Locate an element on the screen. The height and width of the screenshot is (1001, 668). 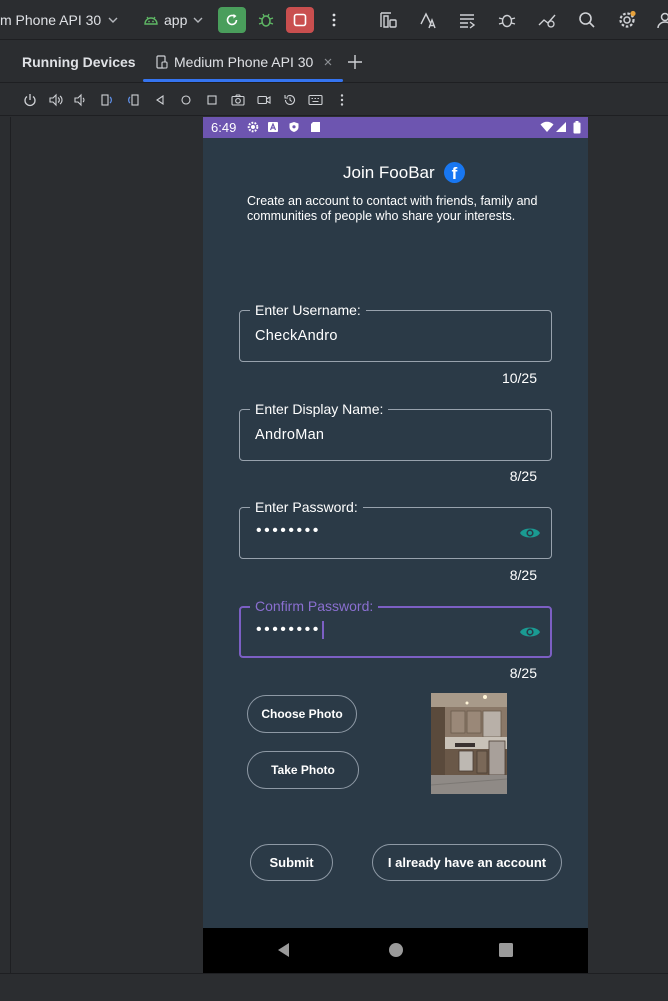
username-label: Enter Username: is located at coordinates (308, 310).